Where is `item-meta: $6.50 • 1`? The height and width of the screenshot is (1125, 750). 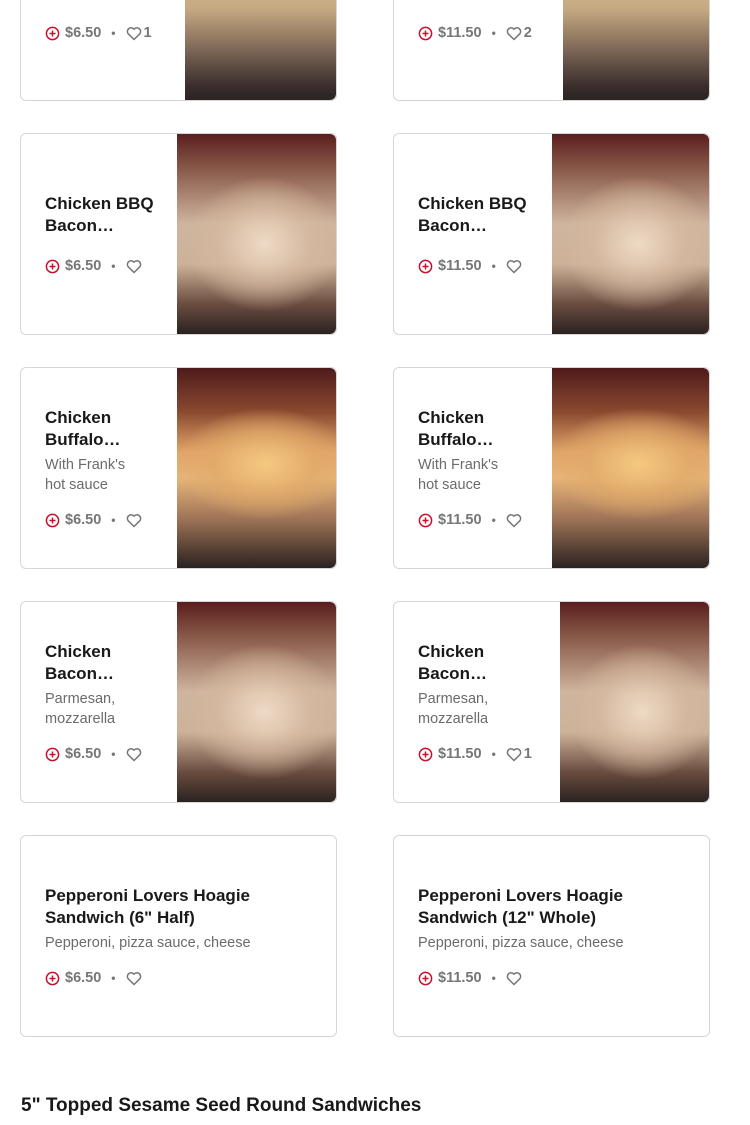
item-meta: $6.50 • 1 is located at coordinates (98, 33).